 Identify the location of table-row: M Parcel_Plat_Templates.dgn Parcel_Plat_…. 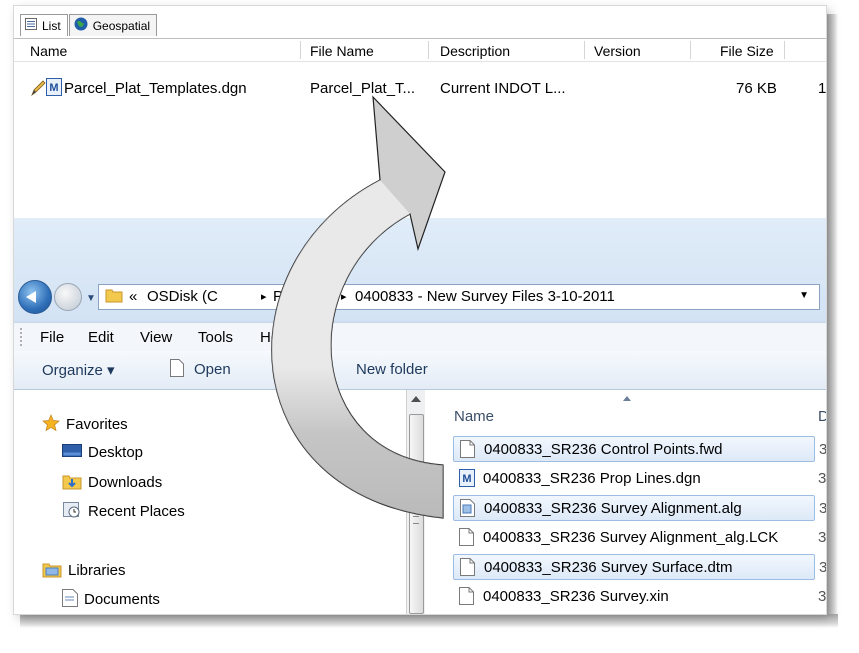
(420, 89).